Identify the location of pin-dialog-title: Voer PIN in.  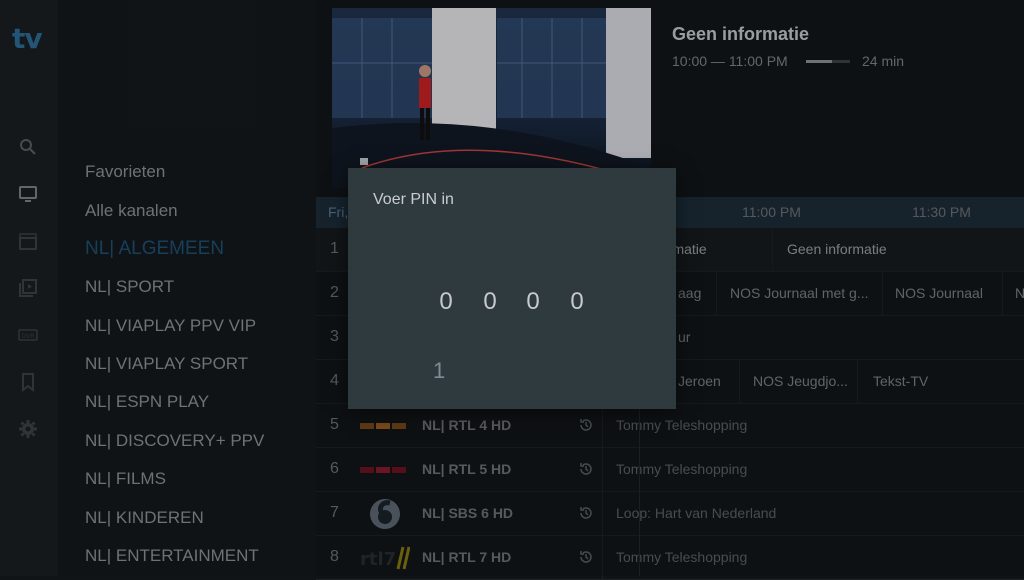
(413, 199).